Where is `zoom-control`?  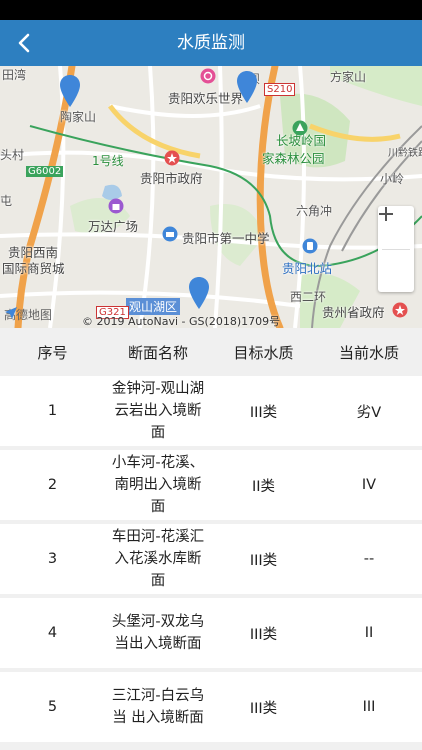
zoom-control is located at coordinates (396, 249).